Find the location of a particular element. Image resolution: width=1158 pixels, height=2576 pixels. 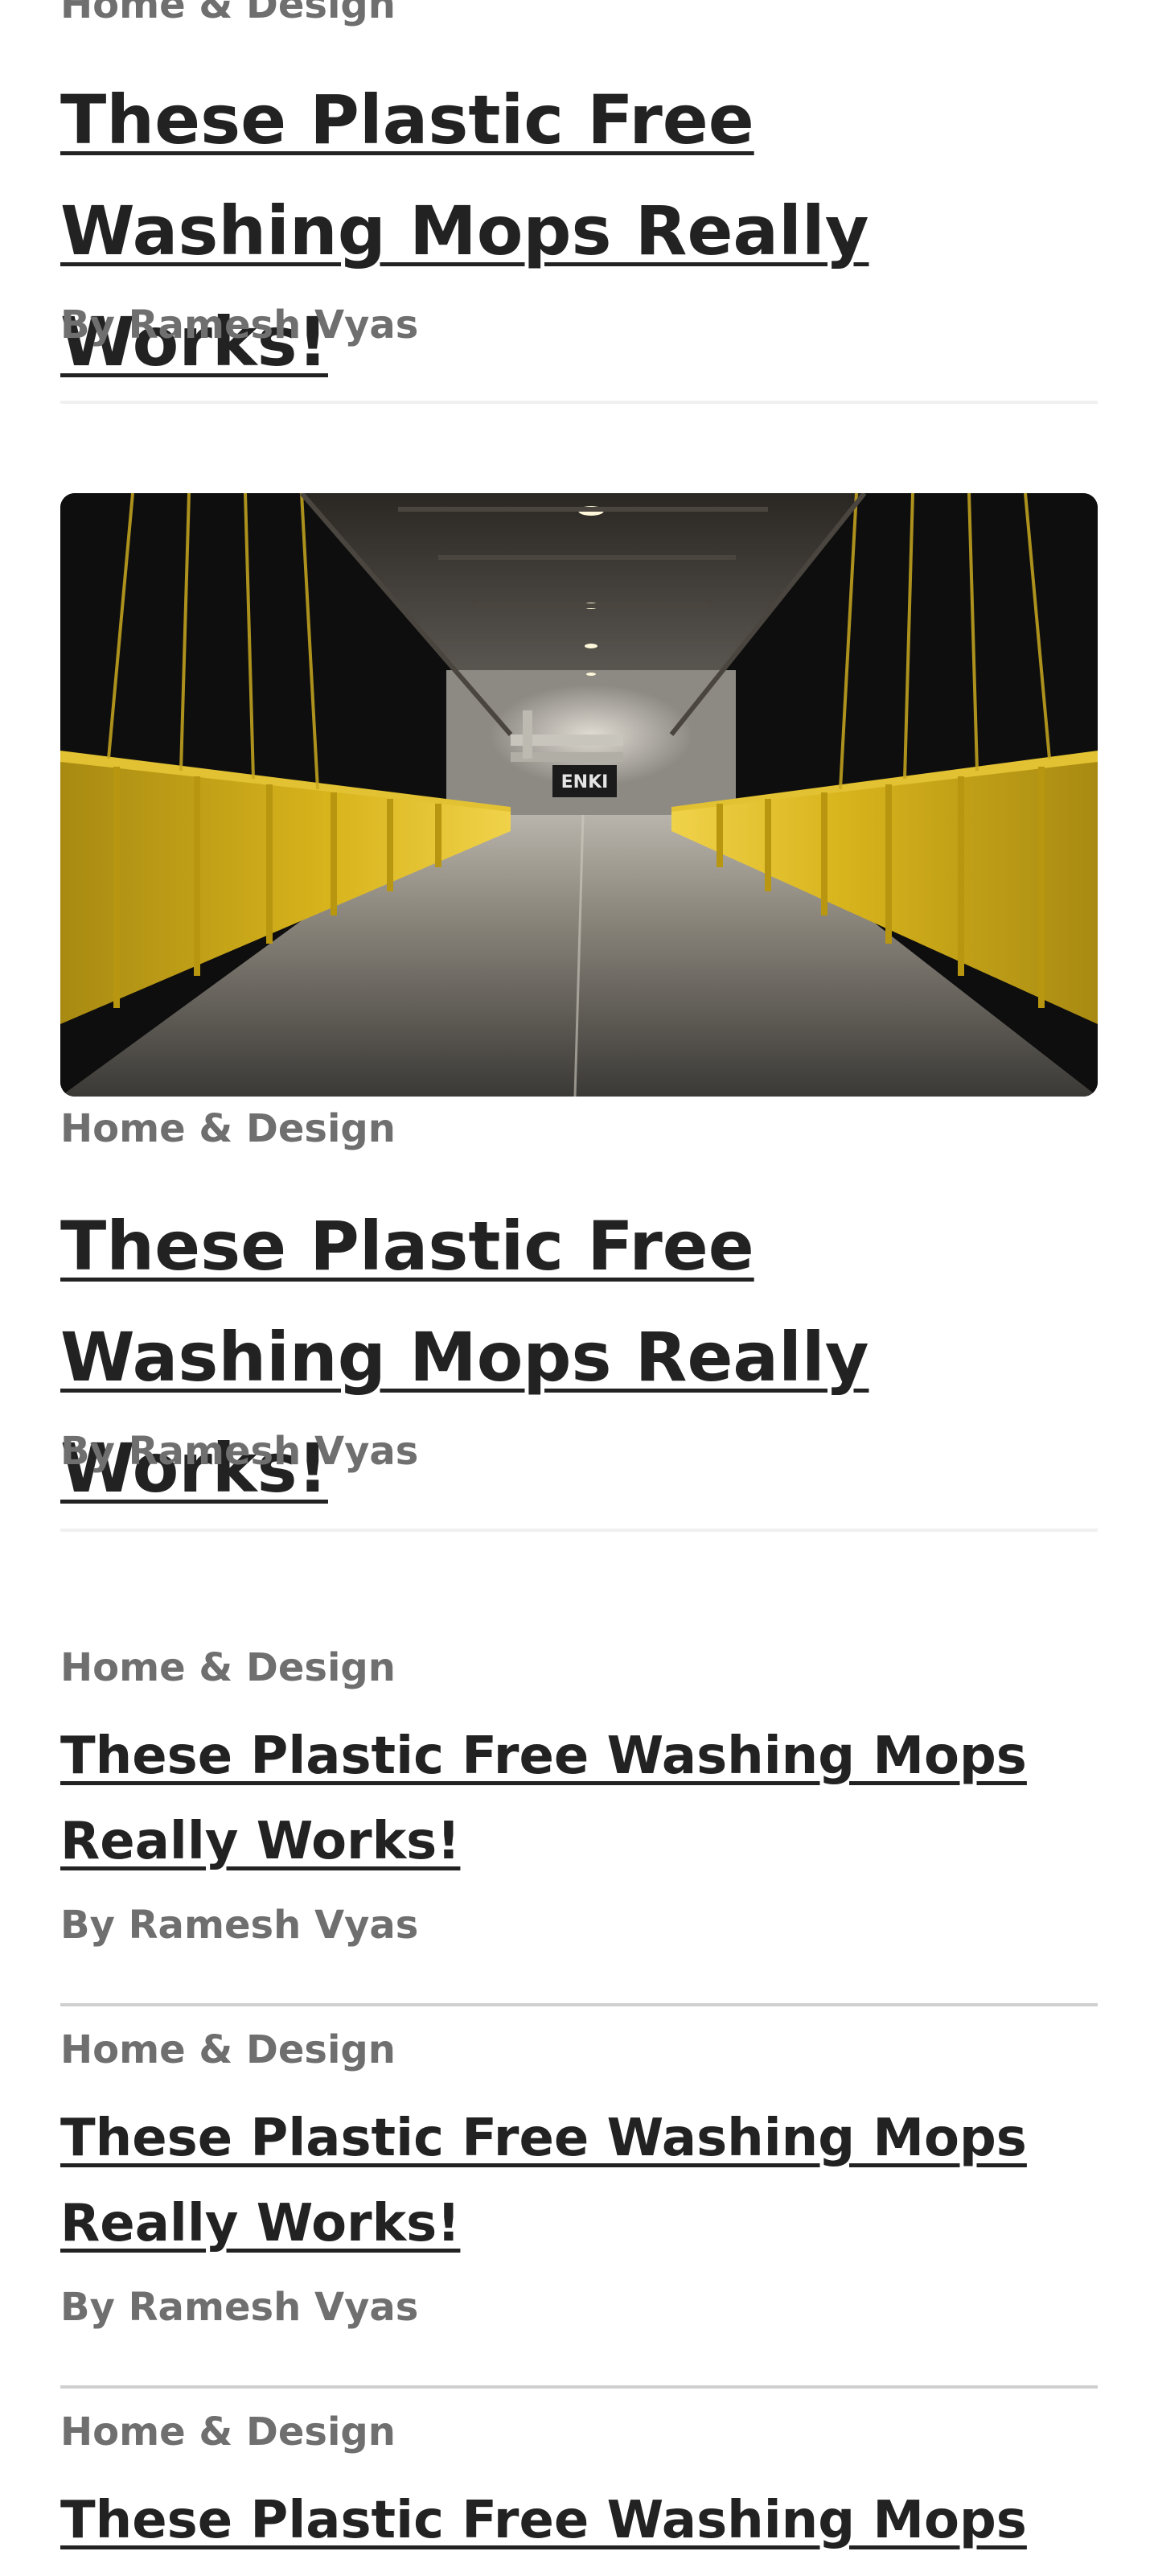

sign-text: ENKI is located at coordinates (585, 782).